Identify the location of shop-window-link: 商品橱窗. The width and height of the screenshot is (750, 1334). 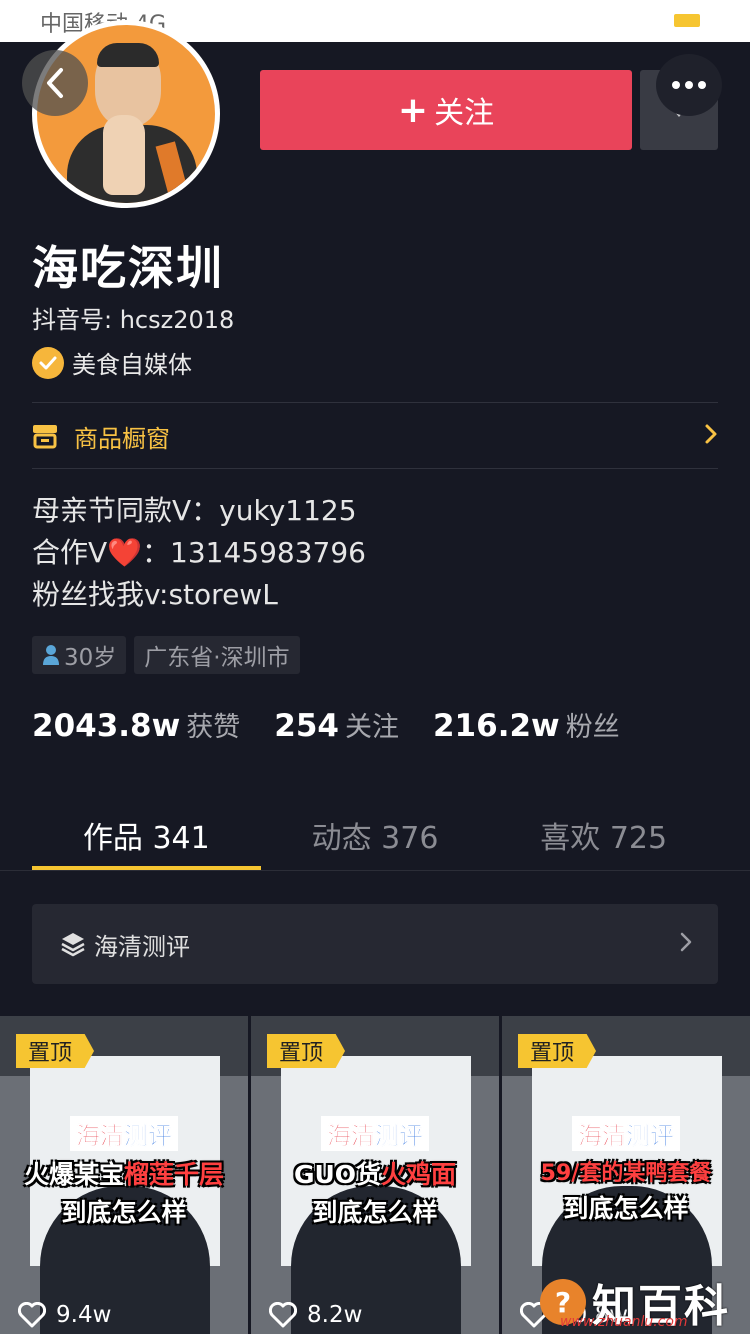
(375, 436).